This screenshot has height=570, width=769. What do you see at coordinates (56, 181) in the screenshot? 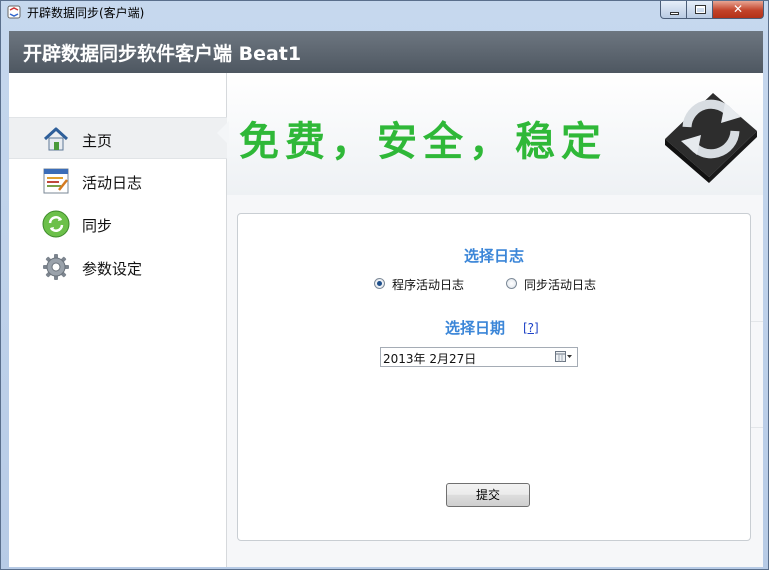
I see `log-icon` at bounding box center [56, 181].